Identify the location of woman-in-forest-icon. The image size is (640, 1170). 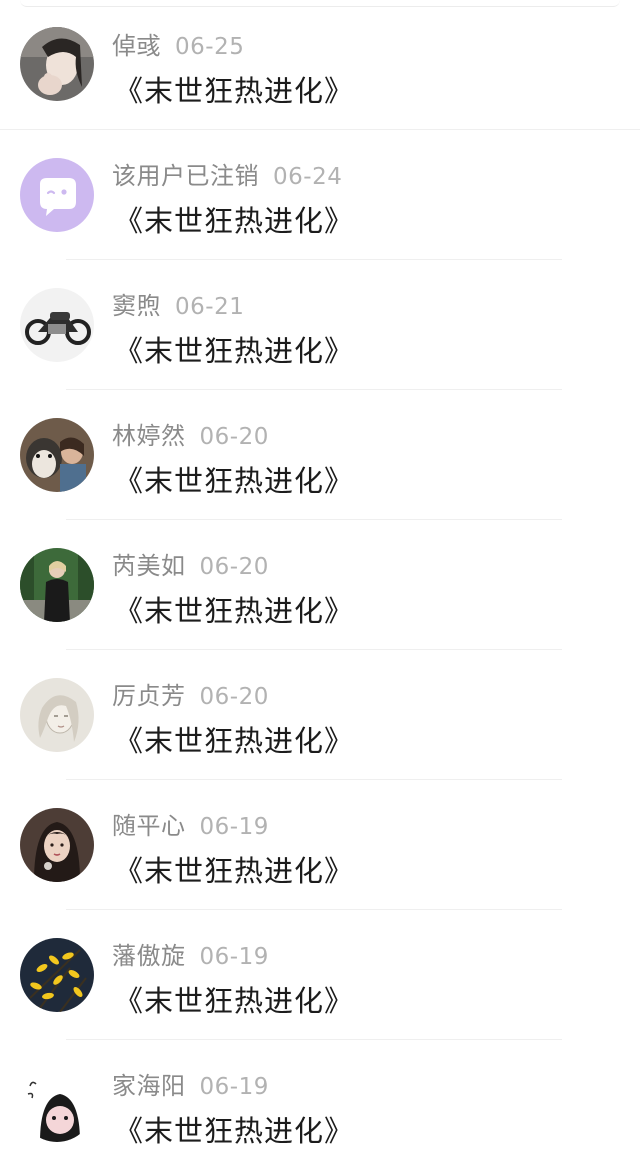
(57, 585).